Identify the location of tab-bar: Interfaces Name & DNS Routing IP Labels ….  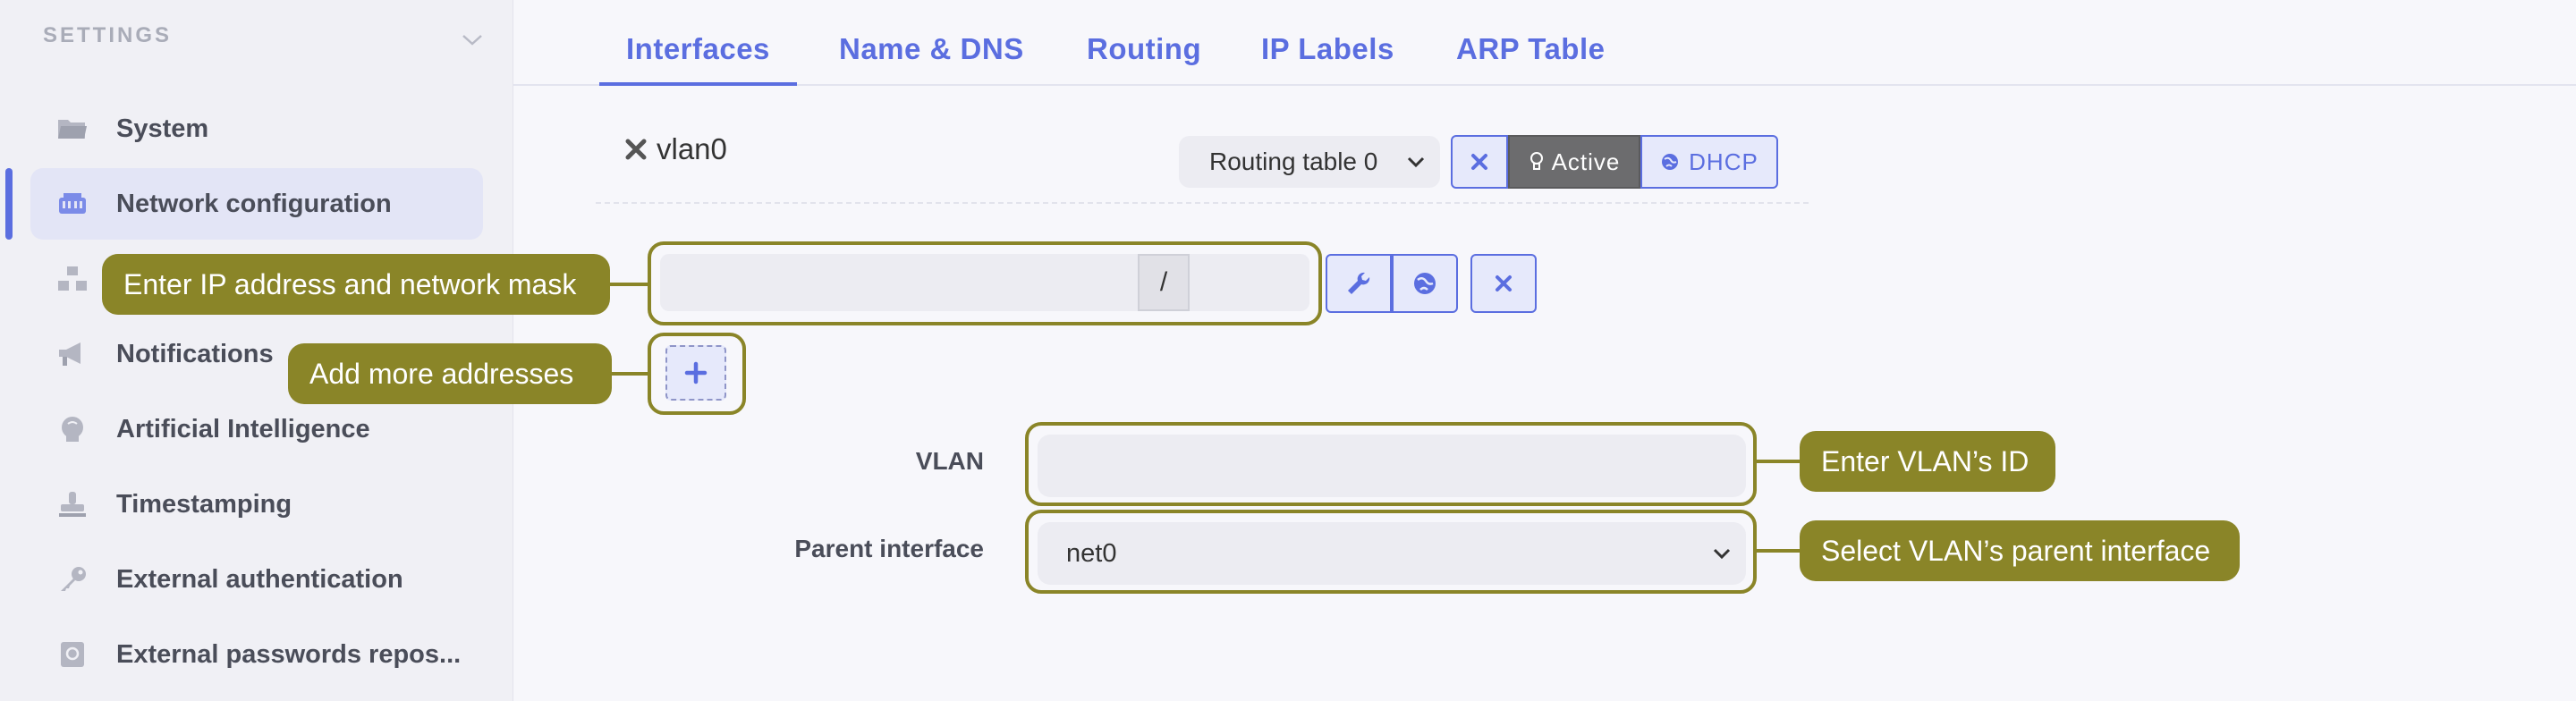
(1544, 43).